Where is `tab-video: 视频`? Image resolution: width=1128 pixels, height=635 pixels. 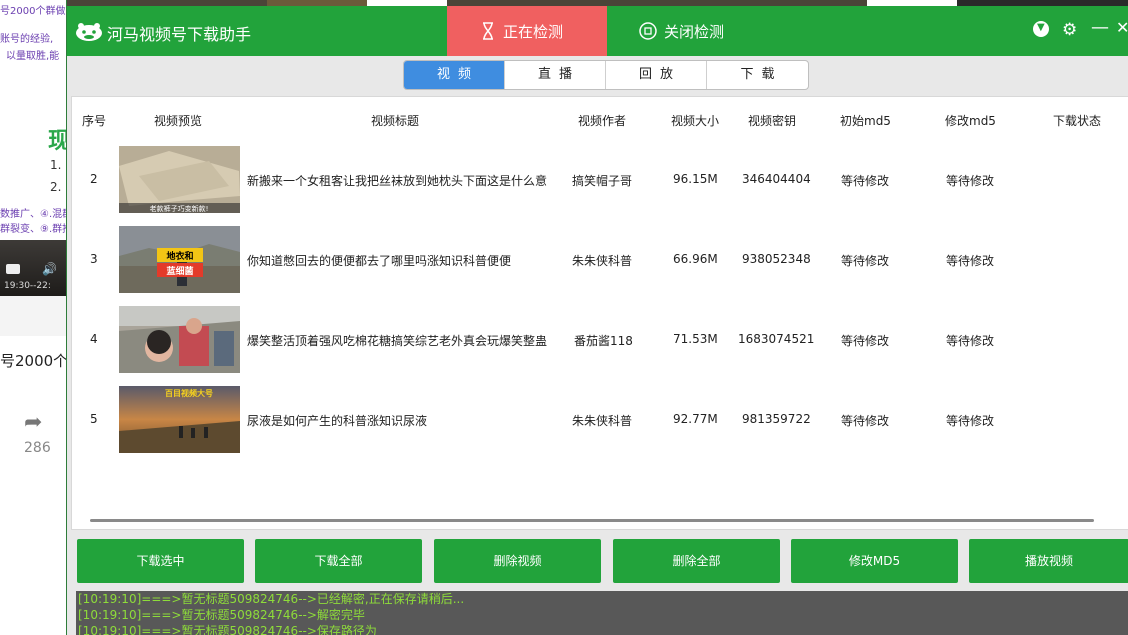
tab-video: 视频 is located at coordinates (454, 75).